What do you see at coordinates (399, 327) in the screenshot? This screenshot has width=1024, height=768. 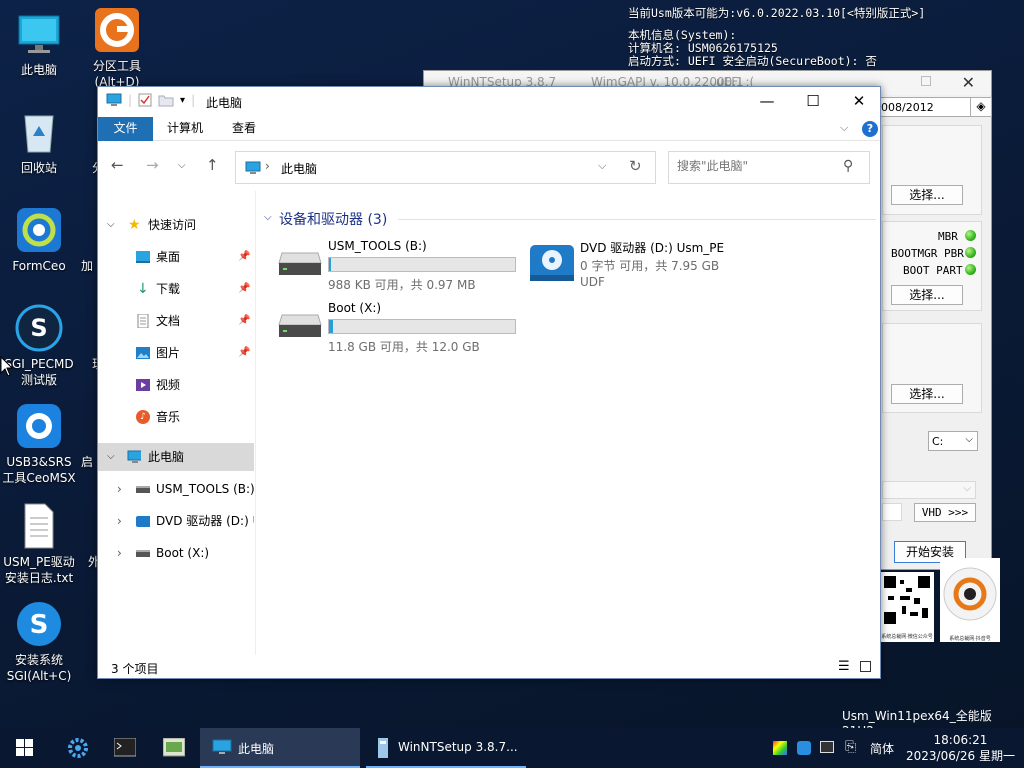 I see `drive-tile-boot: Boot (X:) 11.8 GB 可用，共 12.0 GB` at bounding box center [399, 327].